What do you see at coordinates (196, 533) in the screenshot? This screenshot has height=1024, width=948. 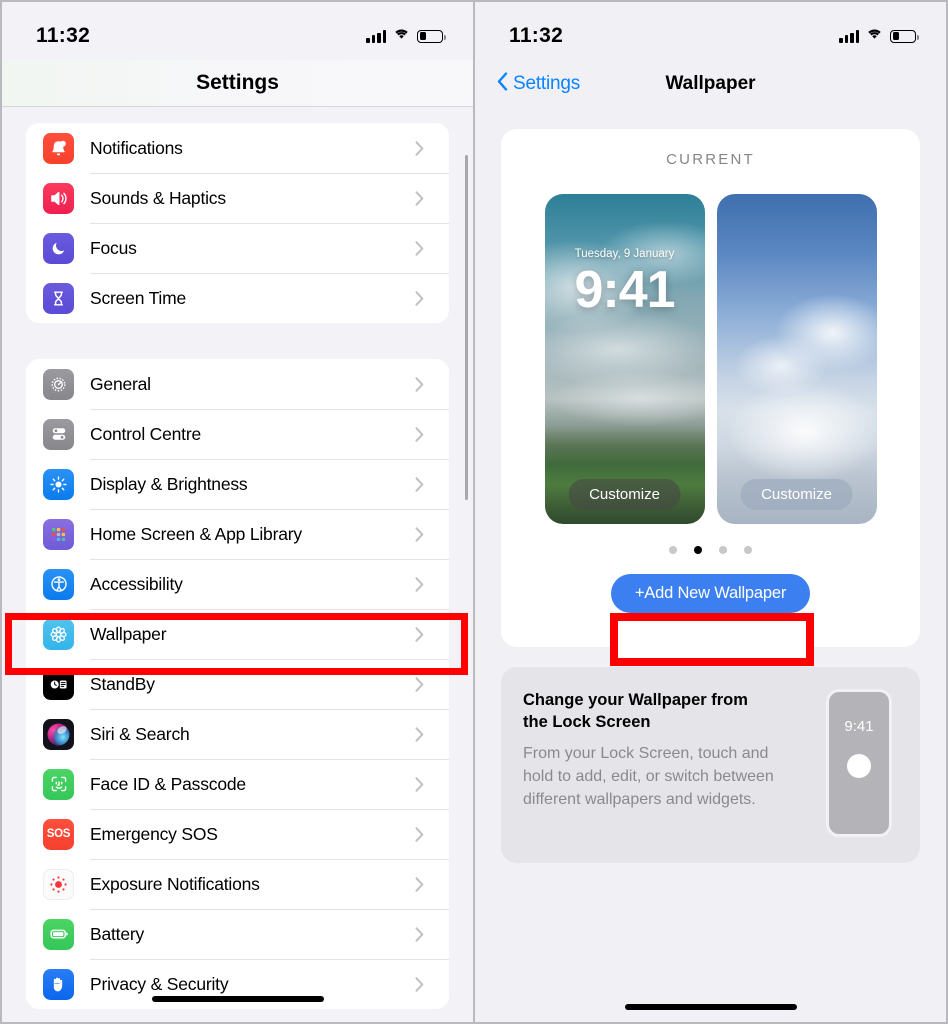 I see `sidebar-item-label: Home Screen & App Library` at bounding box center [196, 533].